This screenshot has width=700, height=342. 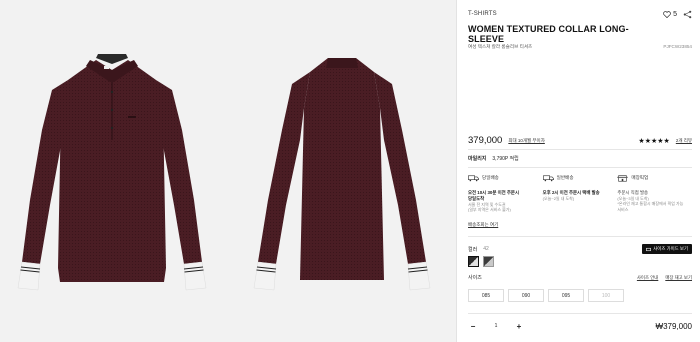 I want to click on top-actions: 5, so click(x=677, y=14).